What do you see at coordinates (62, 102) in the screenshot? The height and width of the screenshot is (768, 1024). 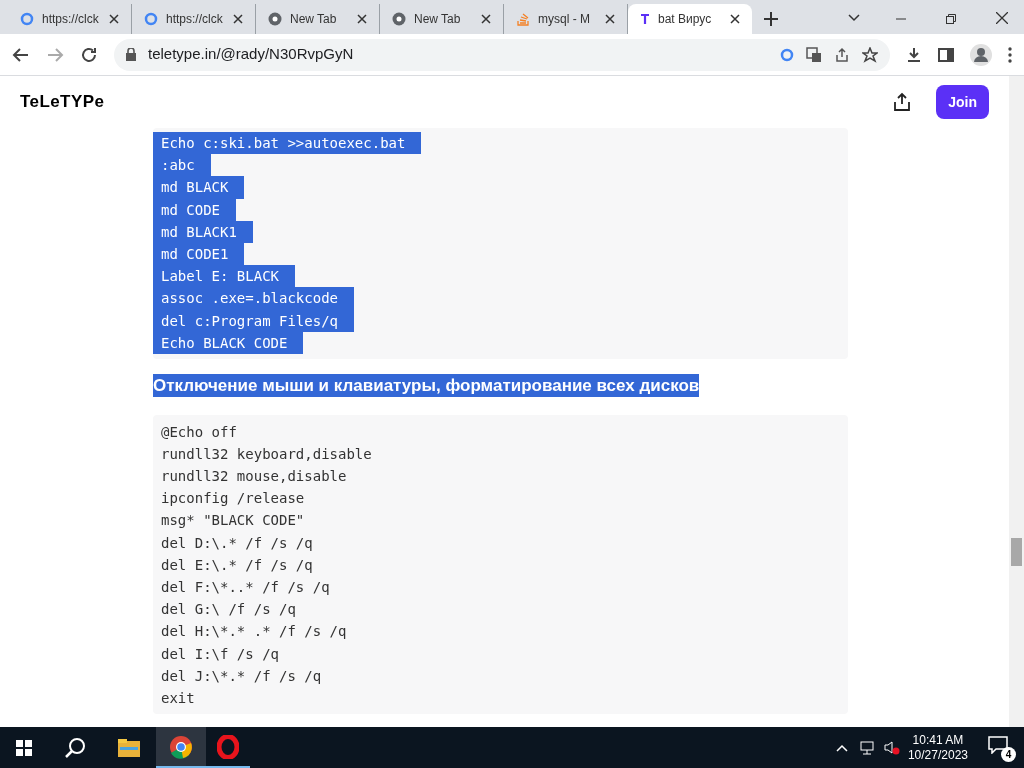 I see `teletype-logo: TeLeTYPe` at bounding box center [62, 102].